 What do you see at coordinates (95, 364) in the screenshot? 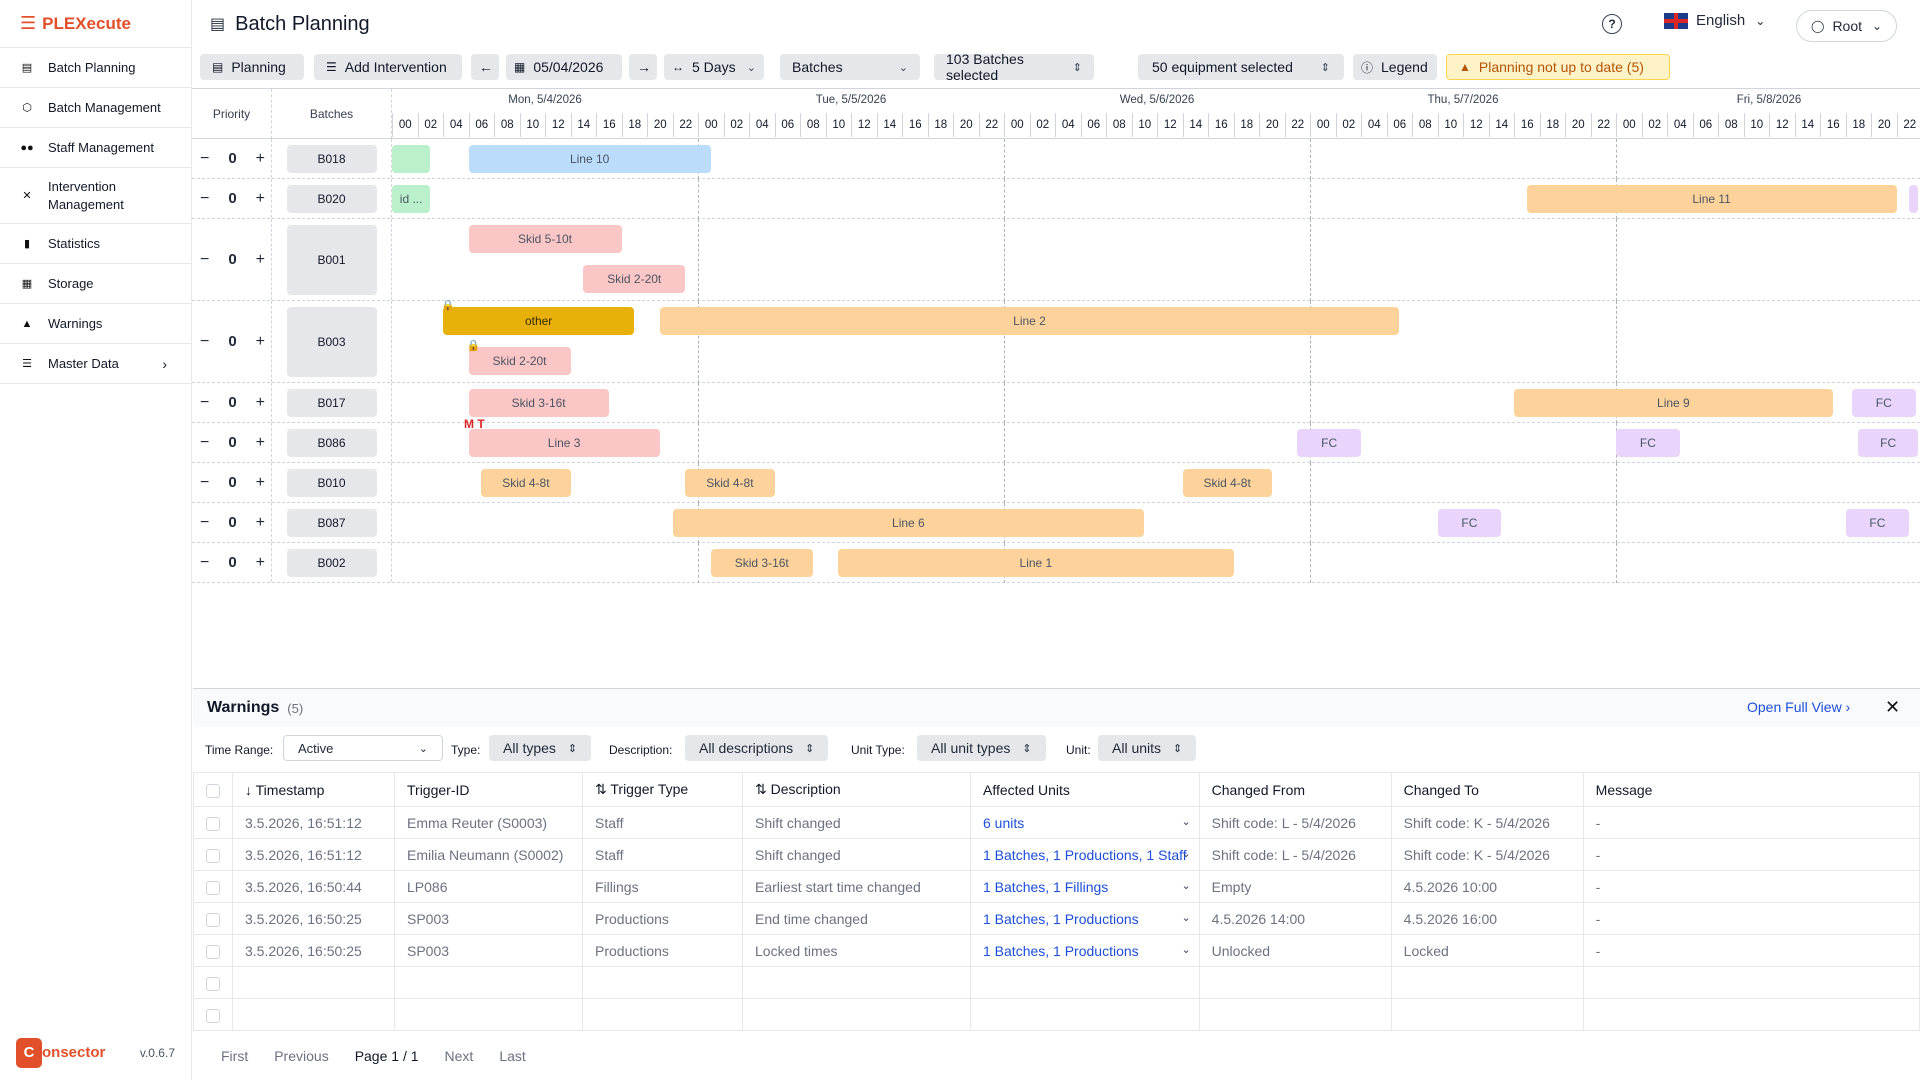
I see `sidebar-item-master-data: ☰ Master Data ›` at bounding box center [95, 364].